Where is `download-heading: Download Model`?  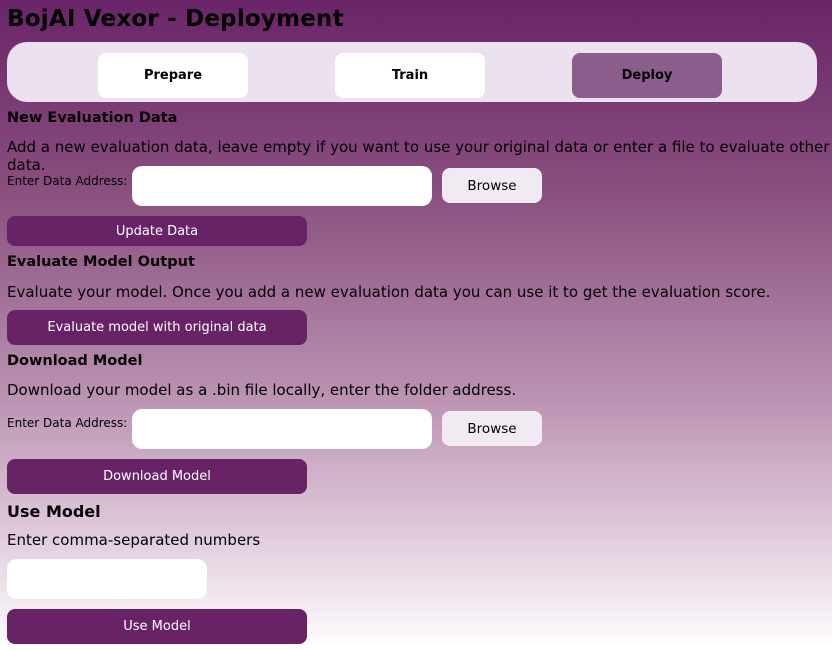 download-heading: Download Model is located at coordinates (75, 361).